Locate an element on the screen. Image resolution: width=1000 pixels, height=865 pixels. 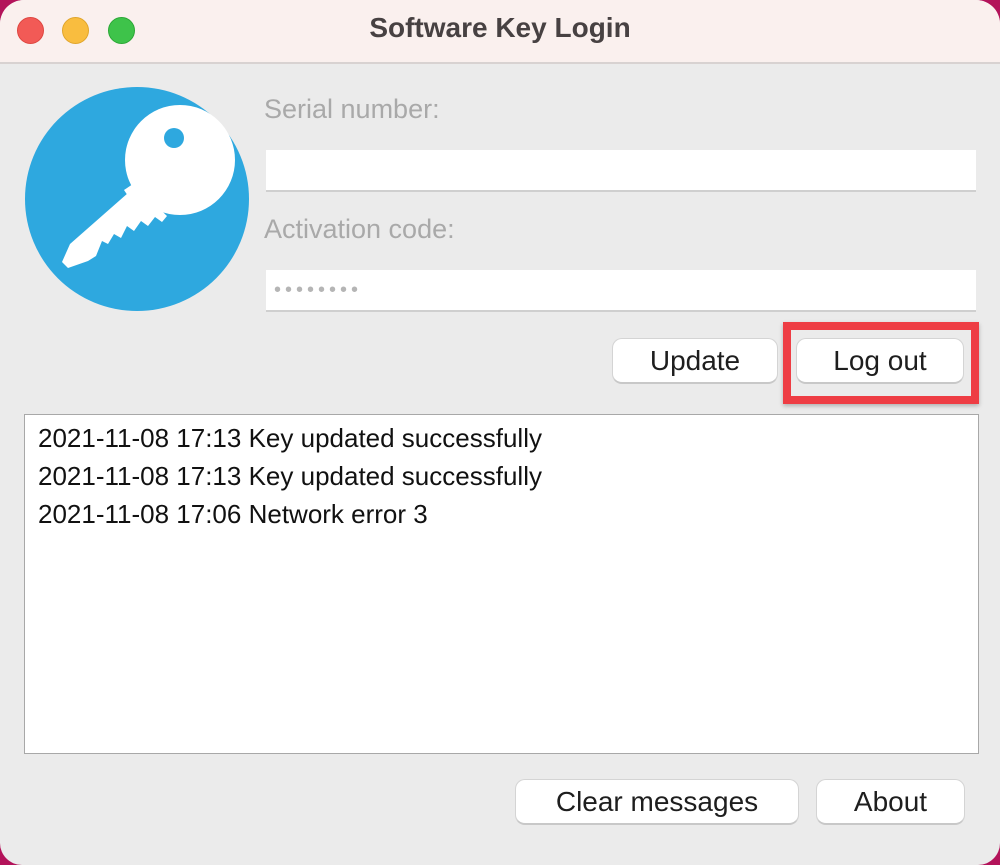
about-button: About is located at coordinates (890, 802).